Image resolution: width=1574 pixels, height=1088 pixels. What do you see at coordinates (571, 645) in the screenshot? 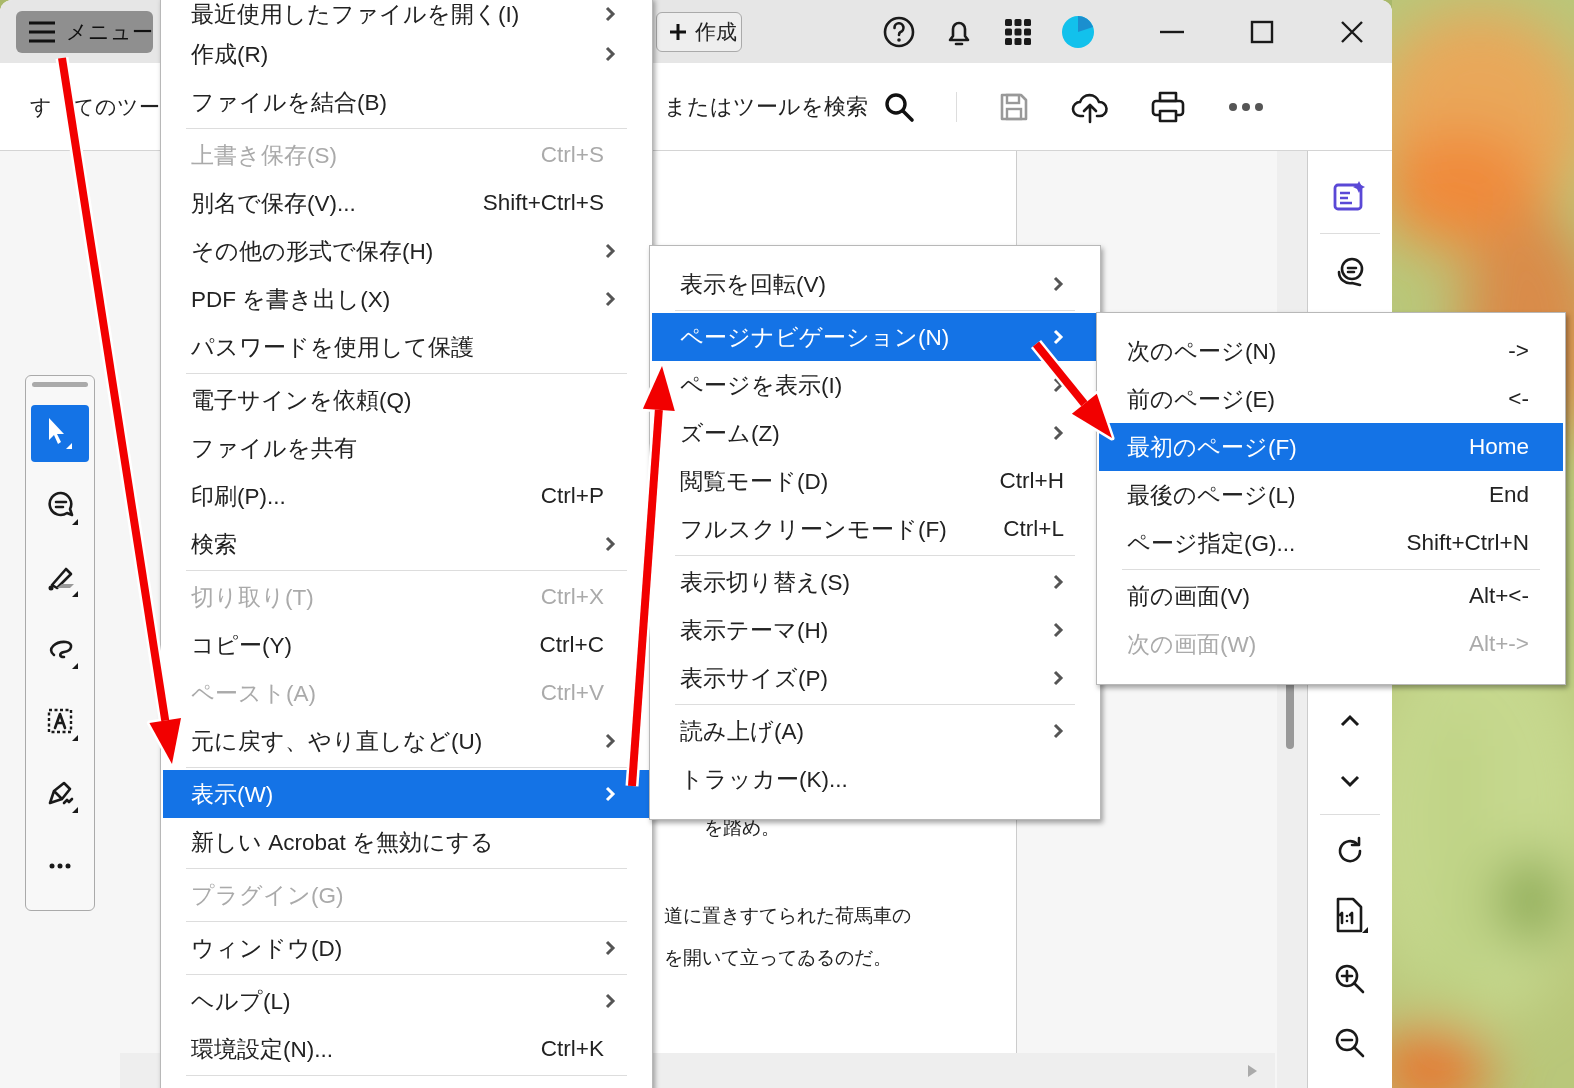
I see `shortcut-text: Ctrl+C` at bounding box center [571, 645].